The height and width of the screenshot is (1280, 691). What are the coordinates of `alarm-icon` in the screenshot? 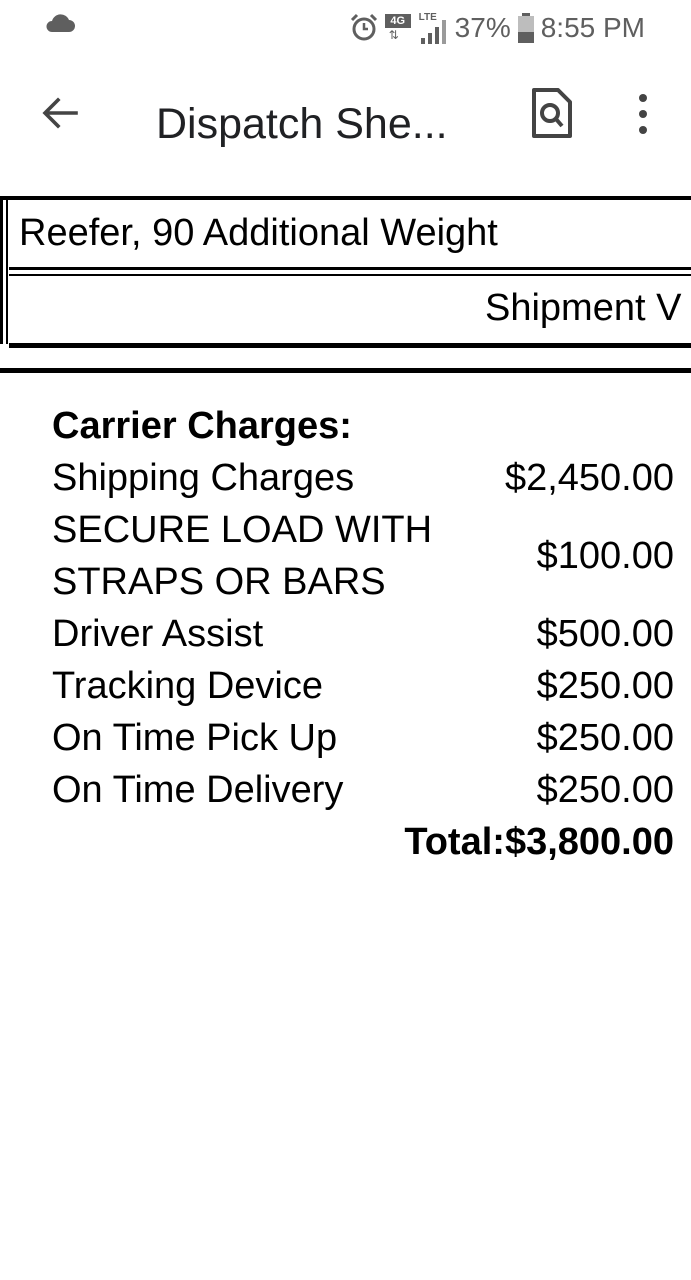 It's located at (363, 27).